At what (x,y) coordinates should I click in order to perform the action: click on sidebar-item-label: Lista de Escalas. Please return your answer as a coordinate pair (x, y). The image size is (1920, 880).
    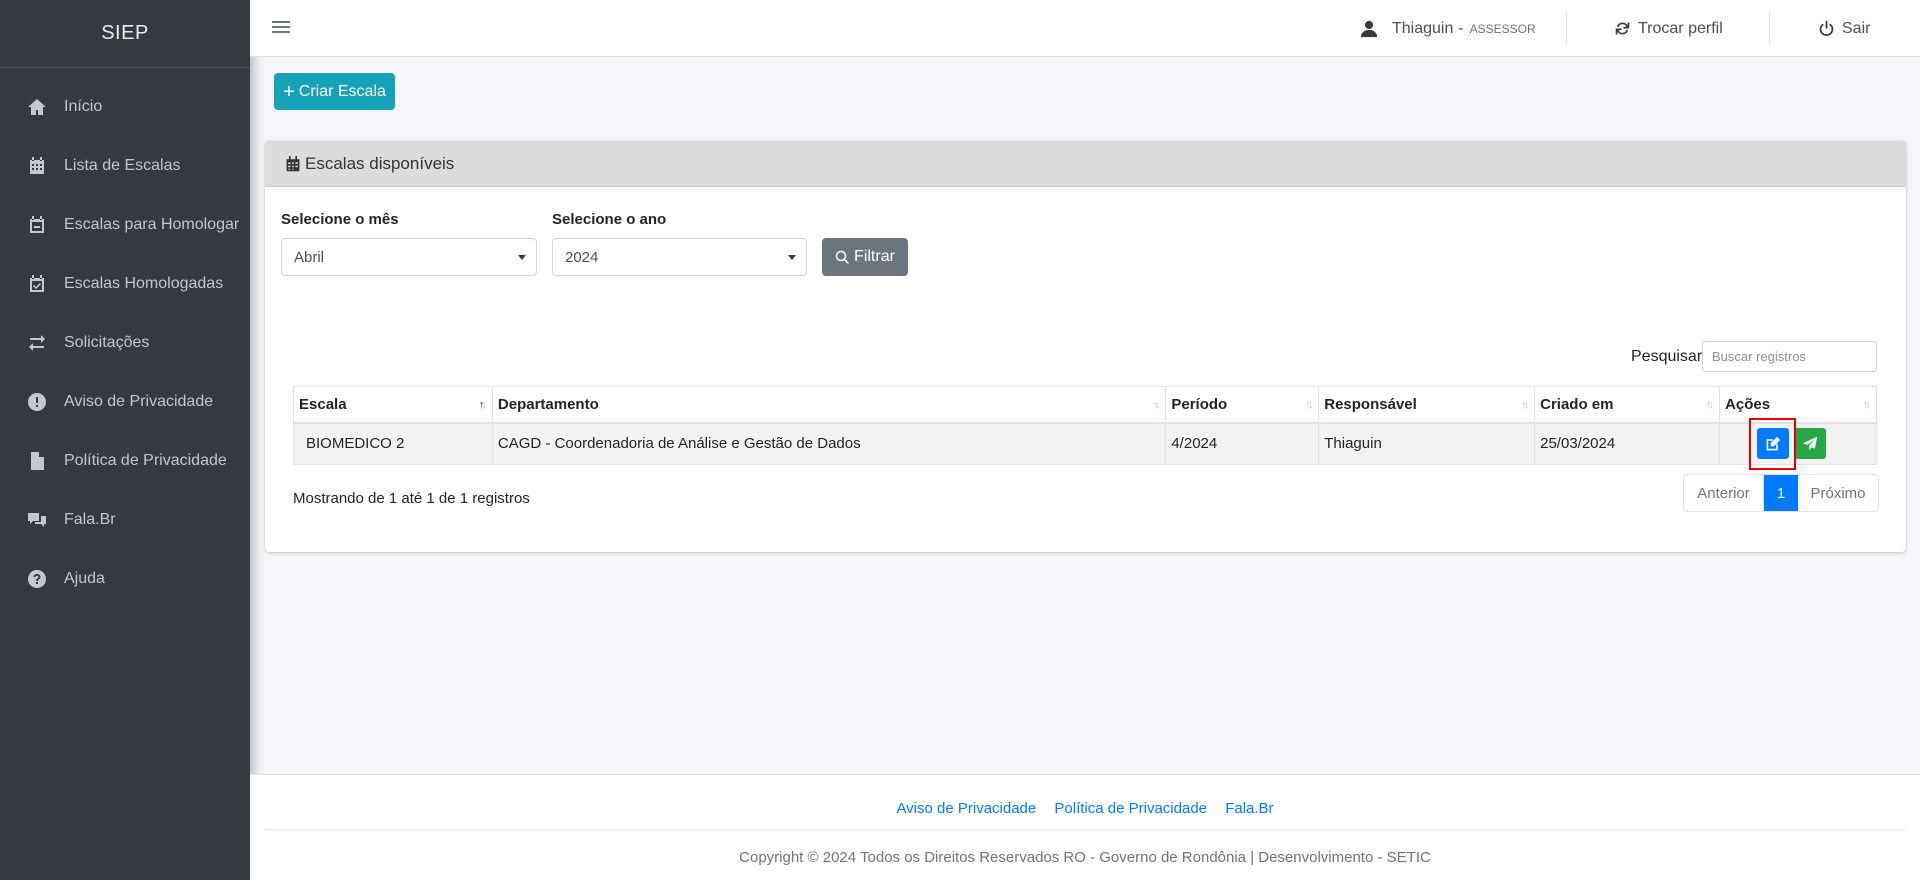
    Looking at the image, I should click on (122, 165).